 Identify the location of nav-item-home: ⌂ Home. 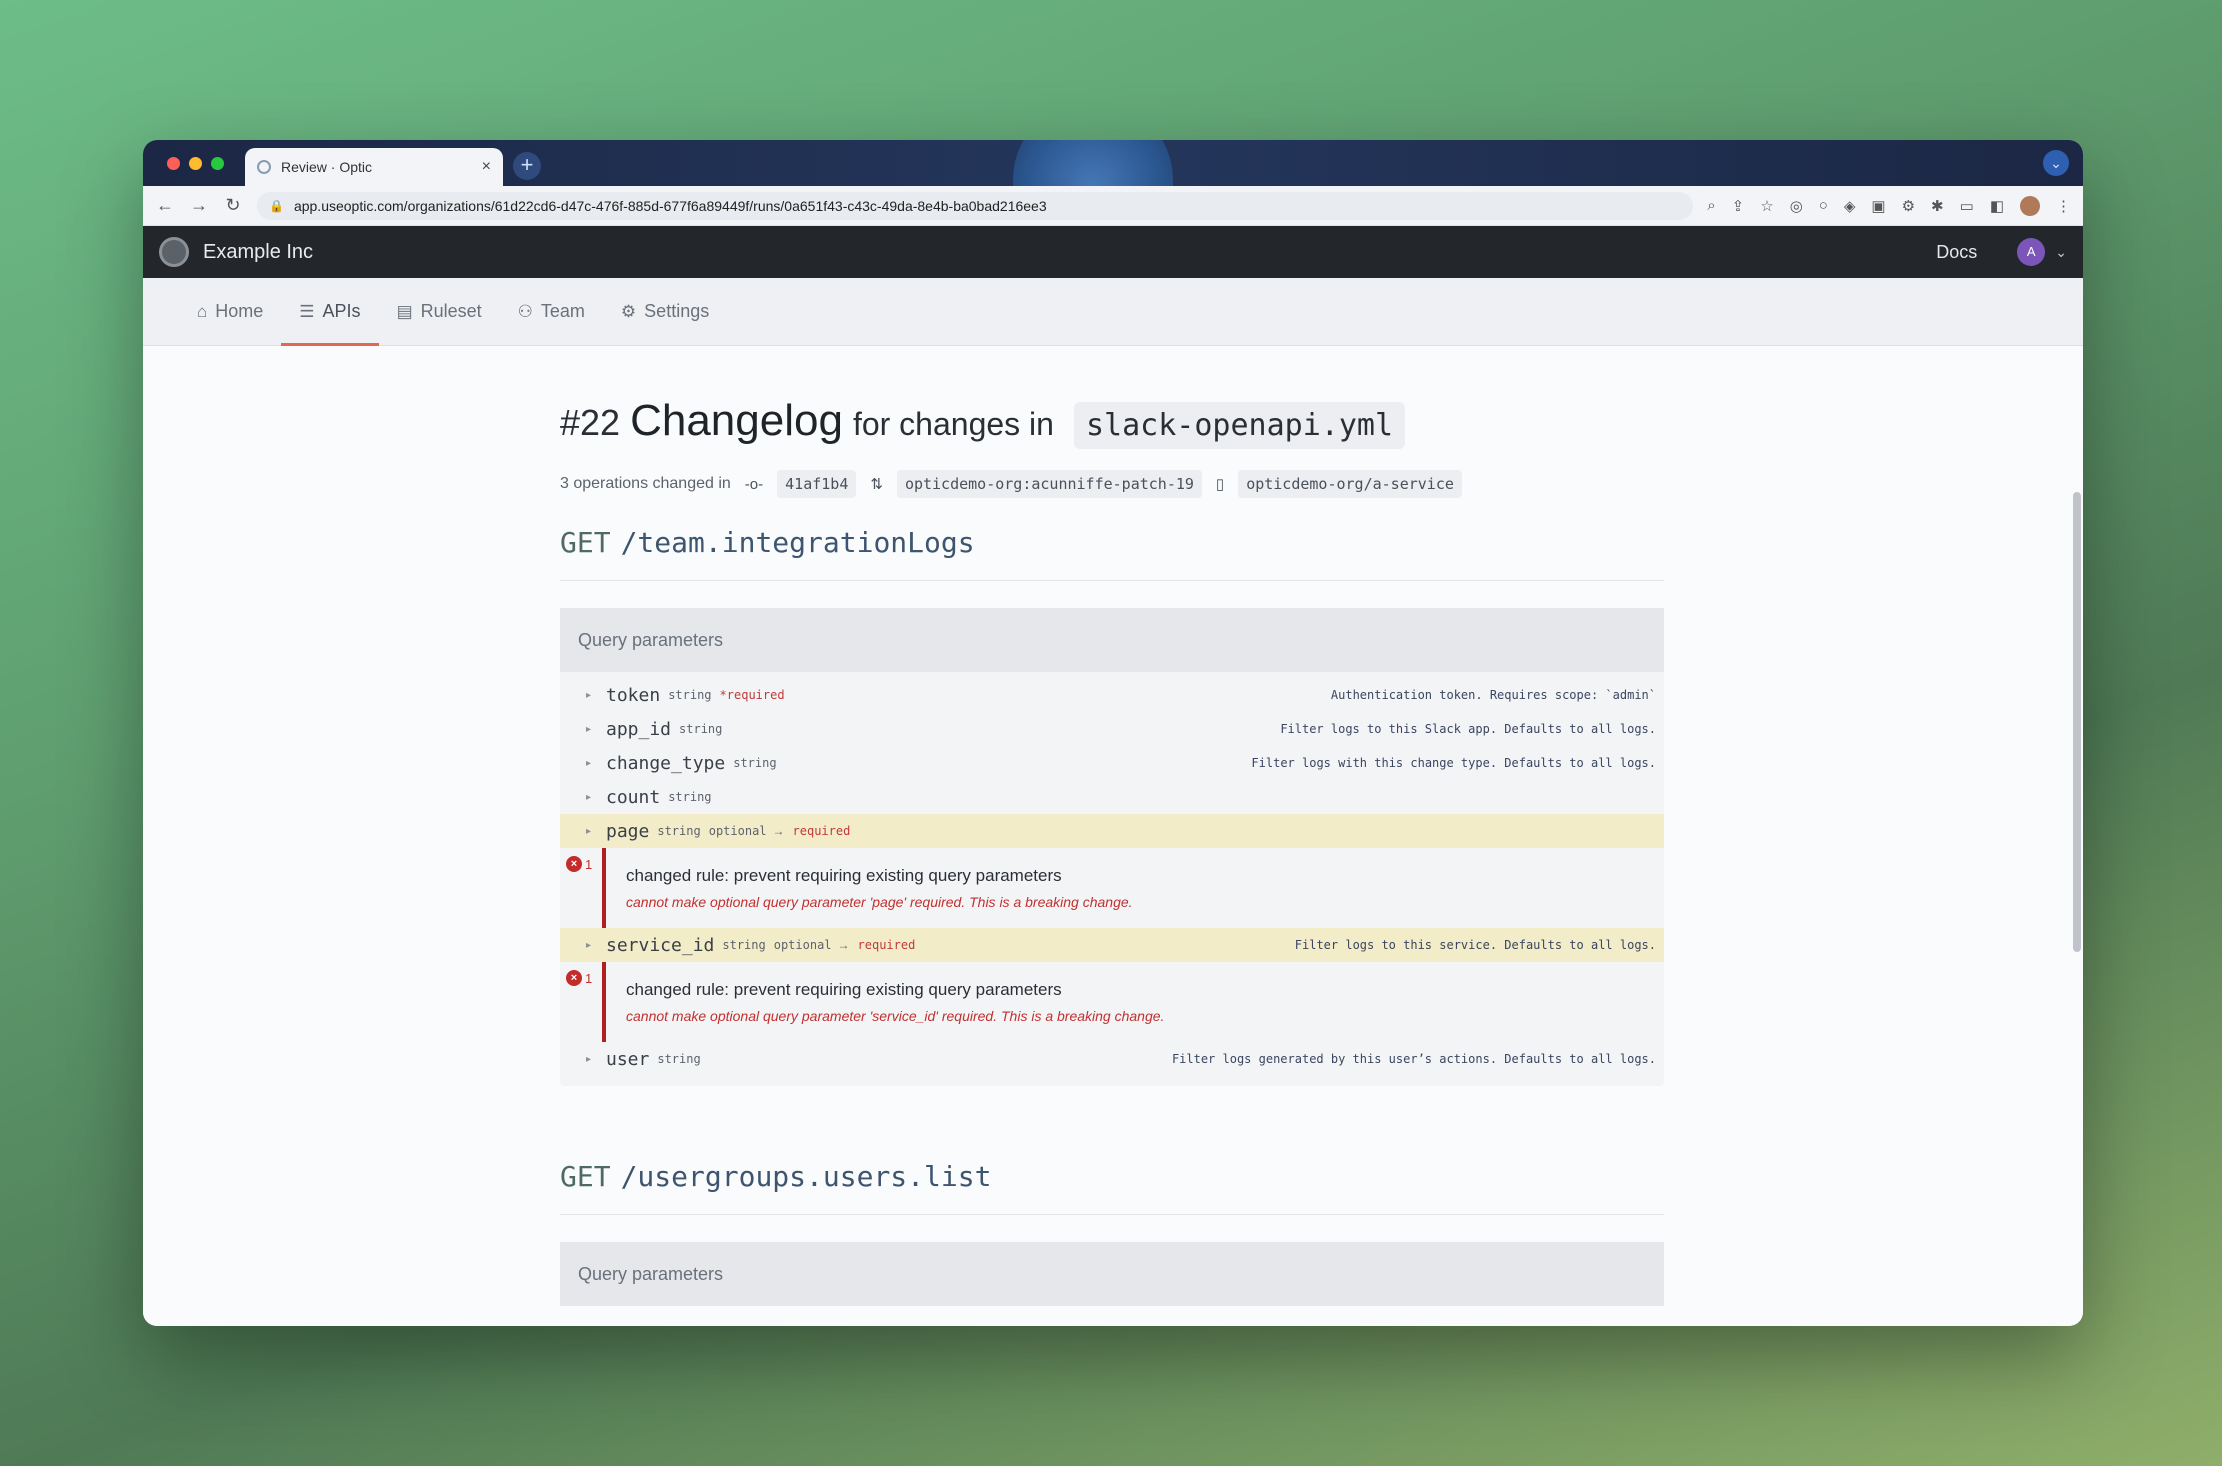
(230, 312).